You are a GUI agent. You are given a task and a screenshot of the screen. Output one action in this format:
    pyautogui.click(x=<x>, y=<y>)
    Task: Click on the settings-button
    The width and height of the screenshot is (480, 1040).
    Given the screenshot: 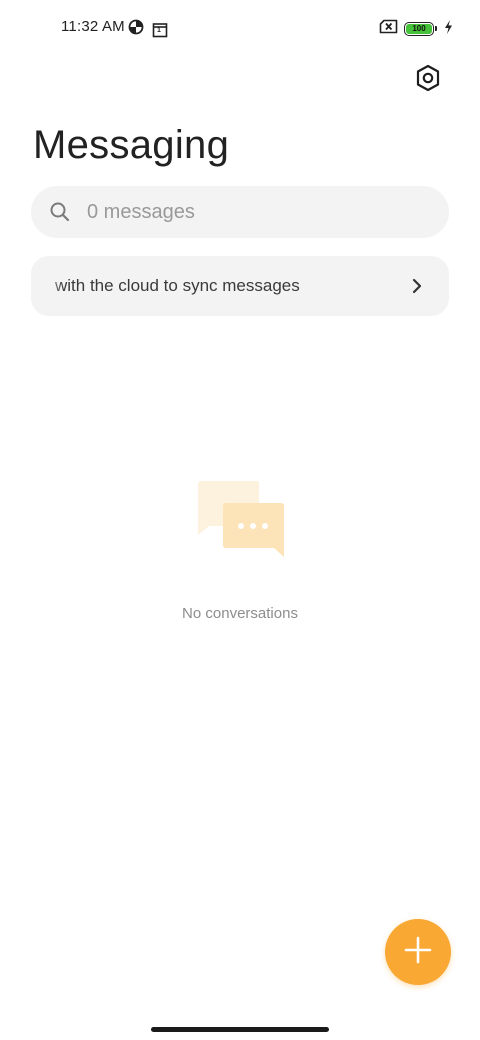 What is the action you would take?
    pyautogui.click(x=428, y=80)
    